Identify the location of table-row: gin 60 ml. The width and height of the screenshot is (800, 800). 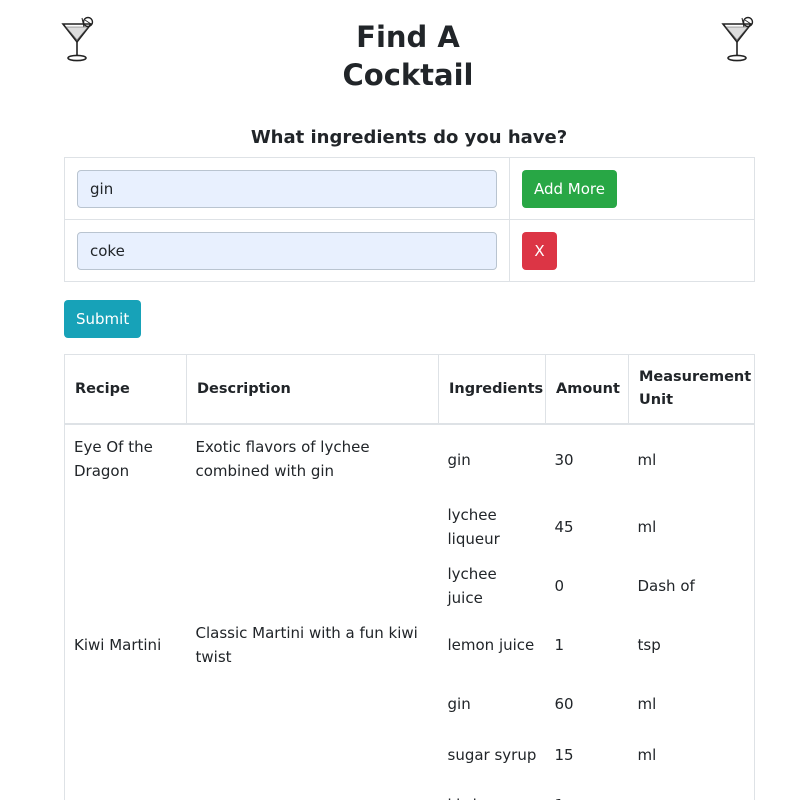
(409, 704).